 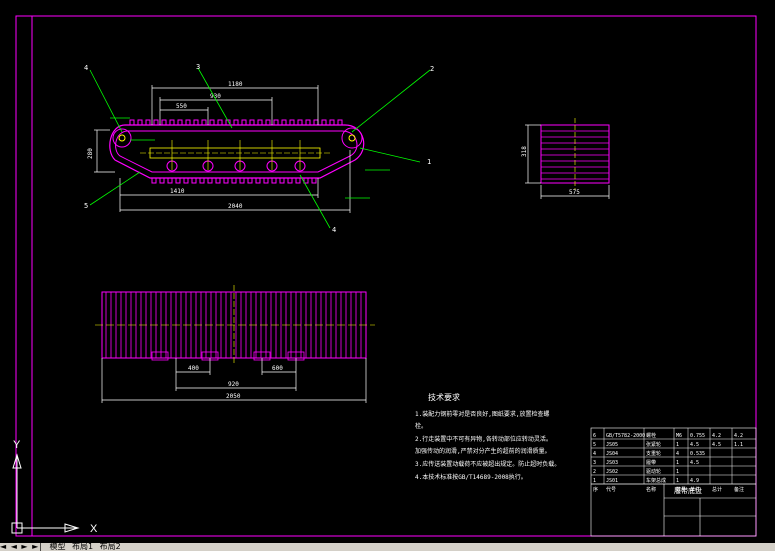 What do you see at coordinates (387, 547) in the screenshot?
I see `layout-tab-bar: ◄ ◄ ► ►| 模型 布局1 布局2` at bounding box center [387, 547].